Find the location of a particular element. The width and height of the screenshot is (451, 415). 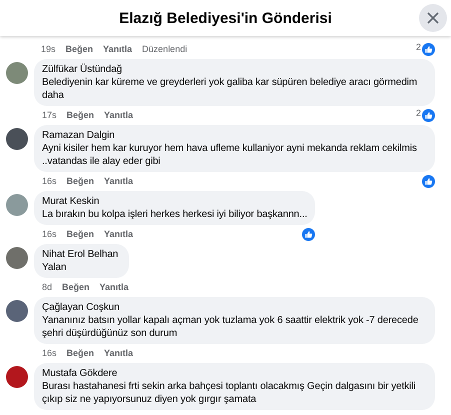

comment-time: 8d is located at coordinates (47, 287).